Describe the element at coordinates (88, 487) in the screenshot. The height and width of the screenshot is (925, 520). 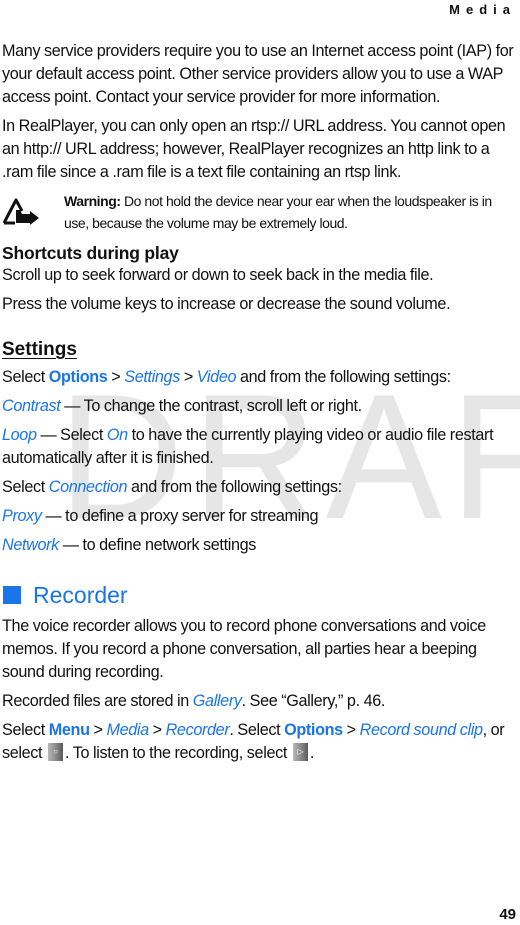
I see `connection-term: Connection` at that location.